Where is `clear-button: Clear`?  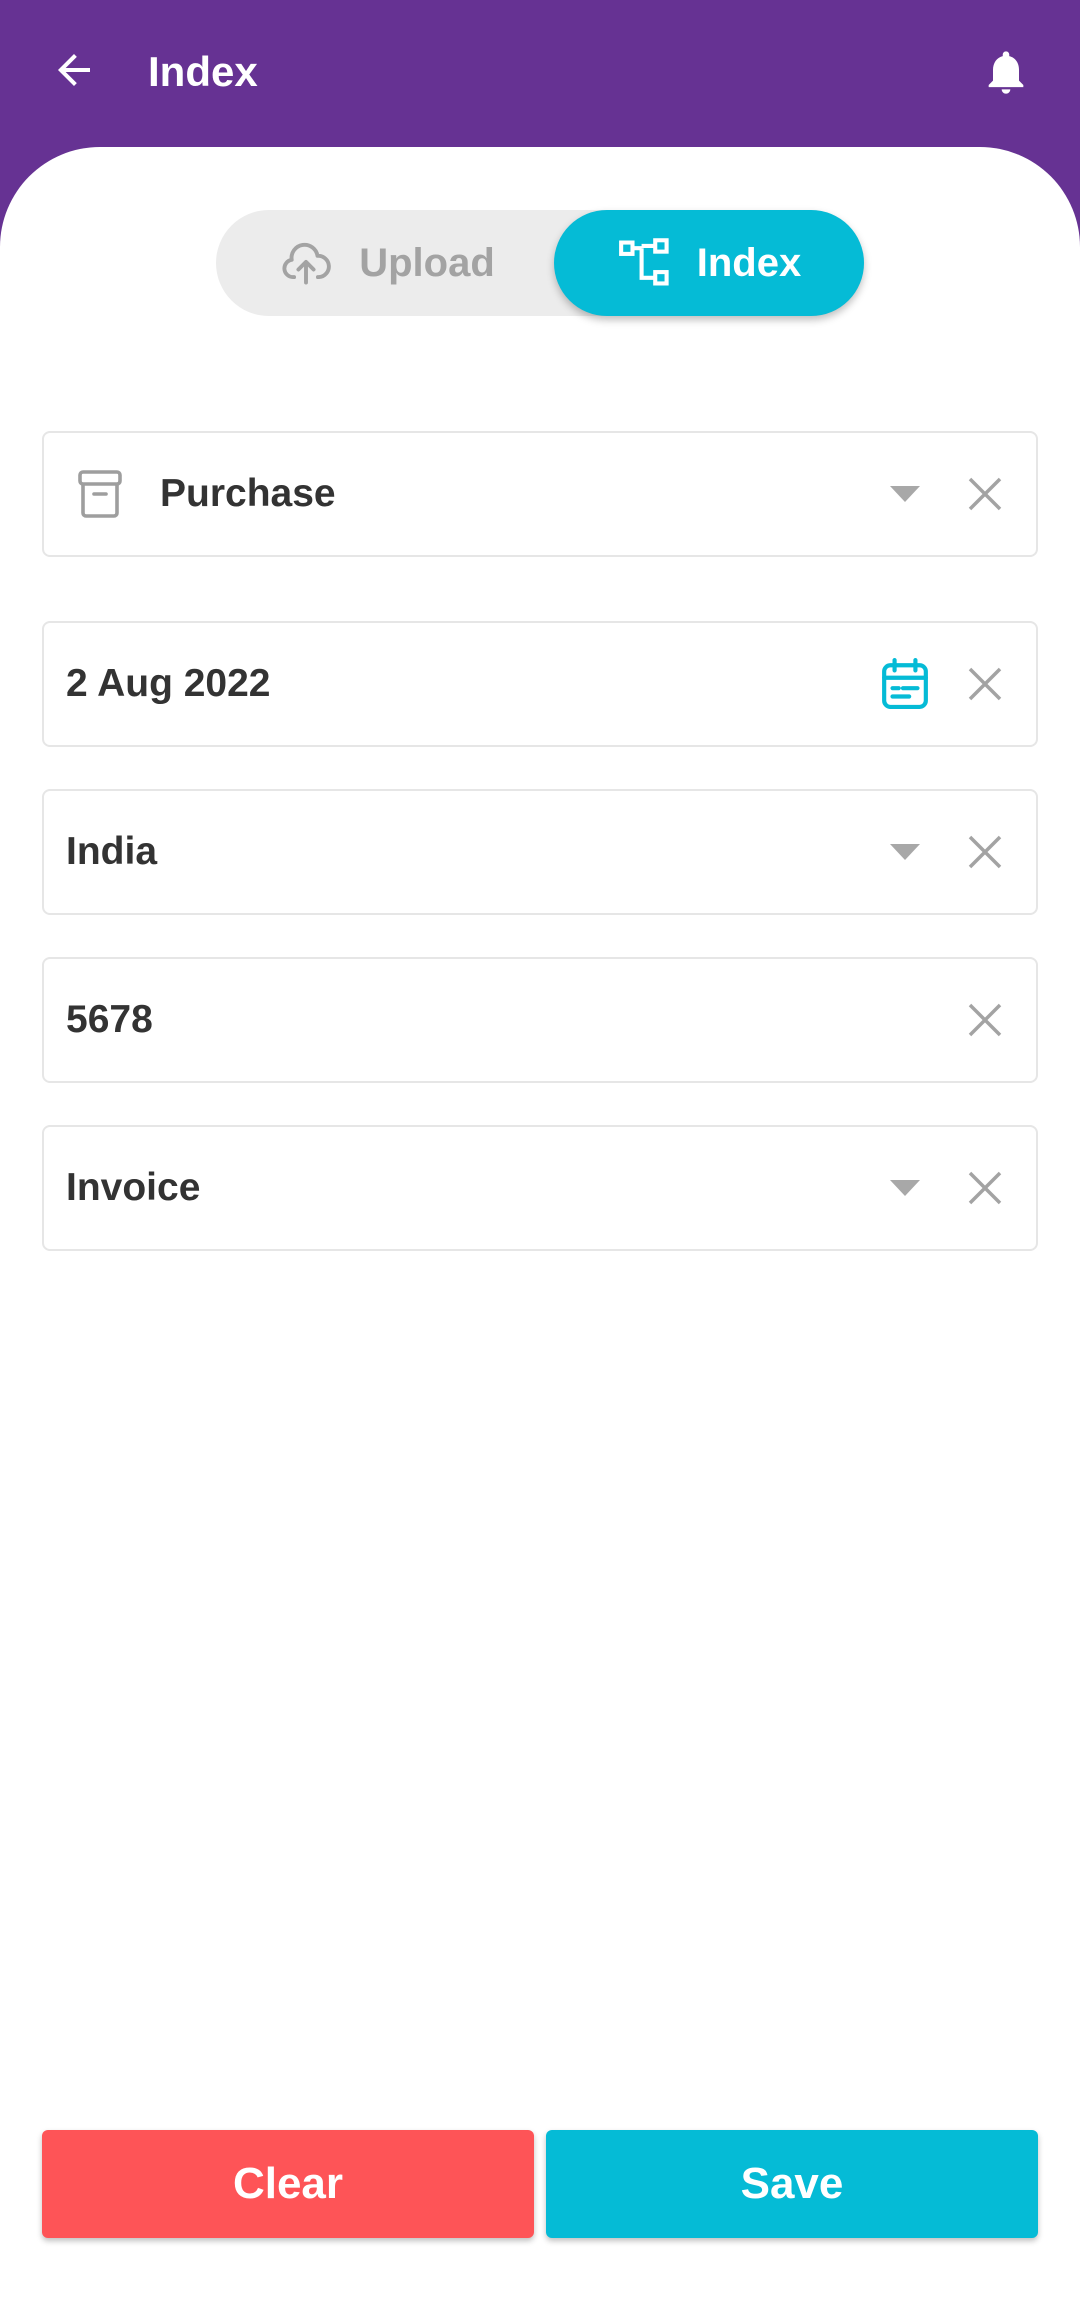
clear-button: Clear is located at coordinates (288, 2184).